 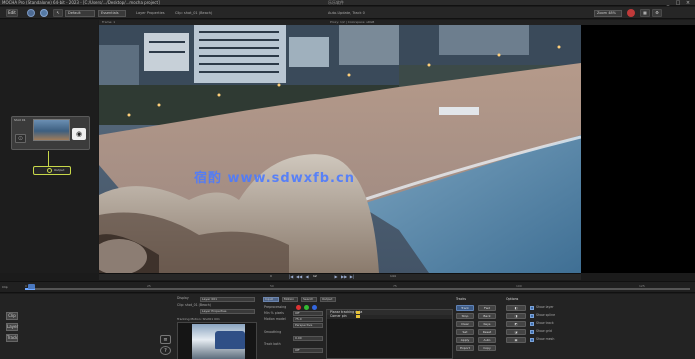 What do you see at coordinates (487, 348) in the screenshot?
I see `copy-button: Copy` at bounding box center [487, 348].